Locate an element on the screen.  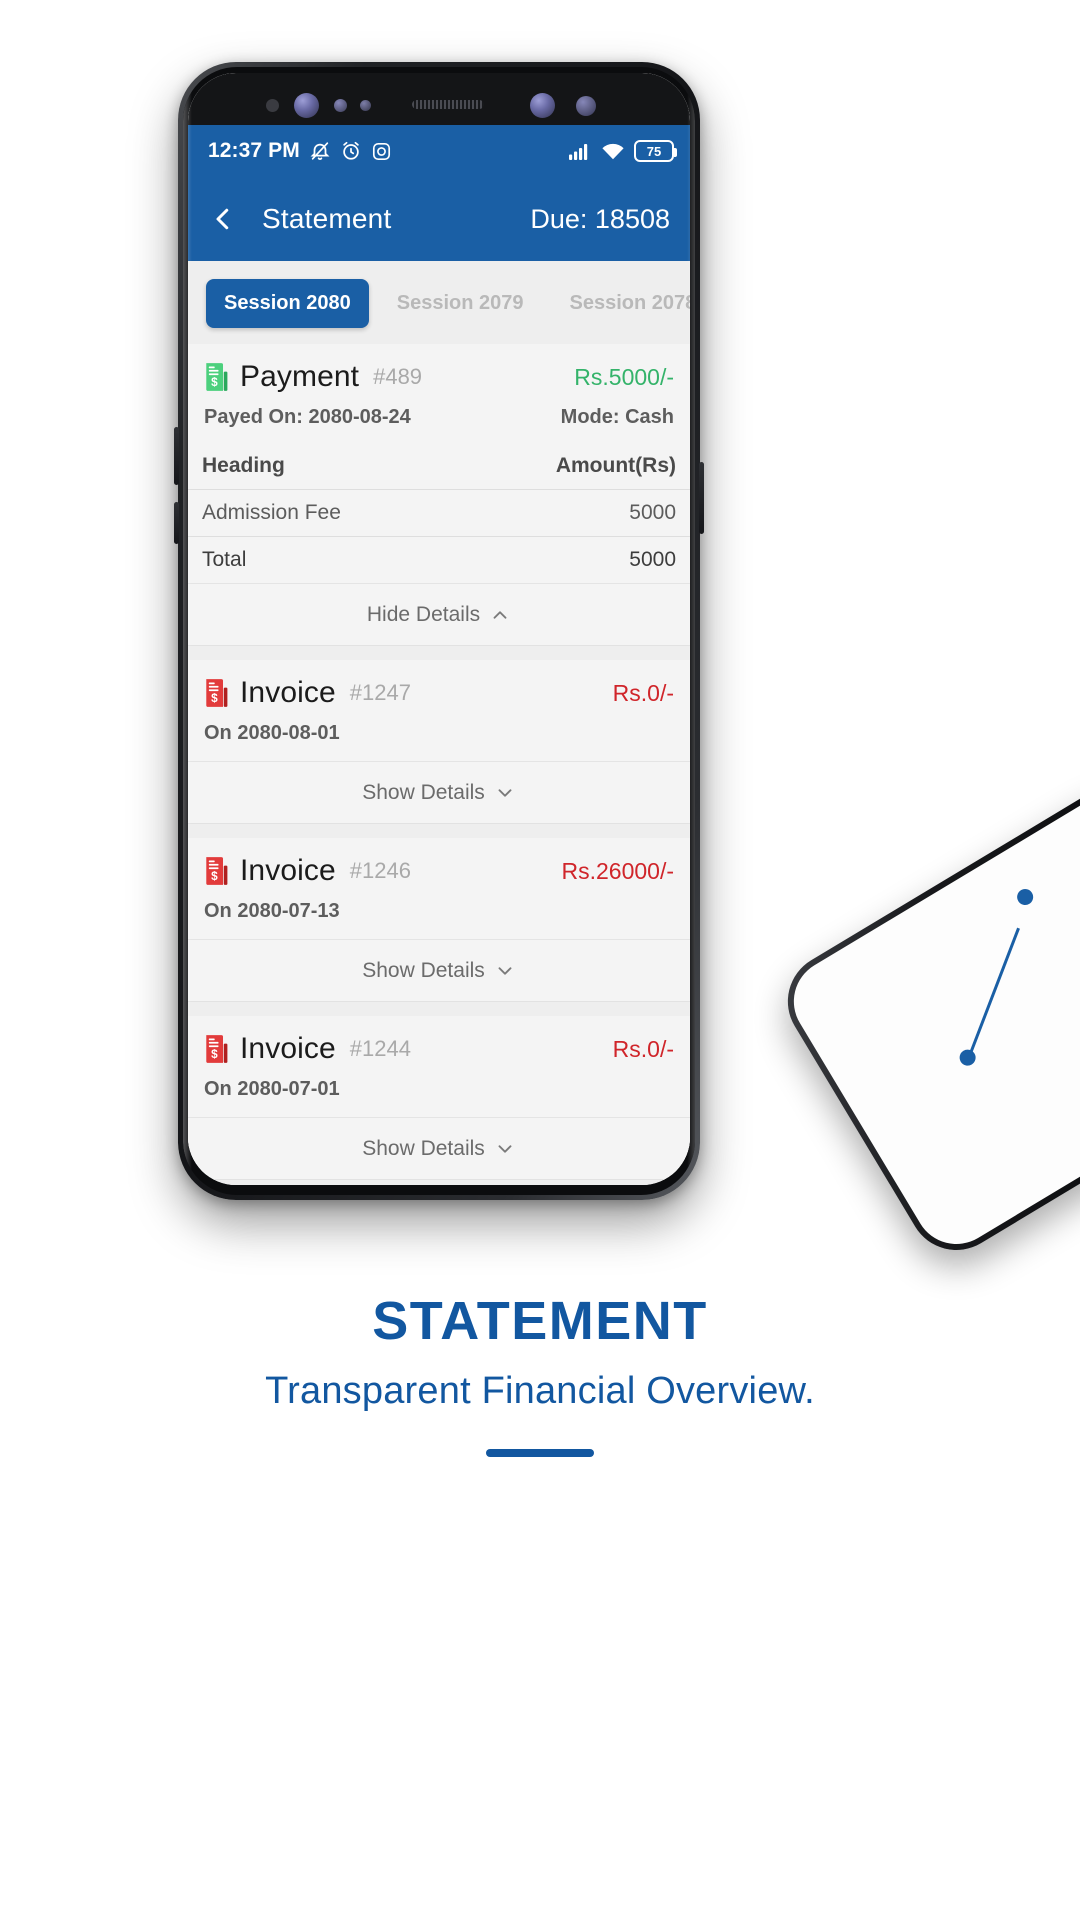
invoice-card-body: $ Invoice #1247 Rs.0/- On 2080-08-01 is located at coordinates (439, 710).